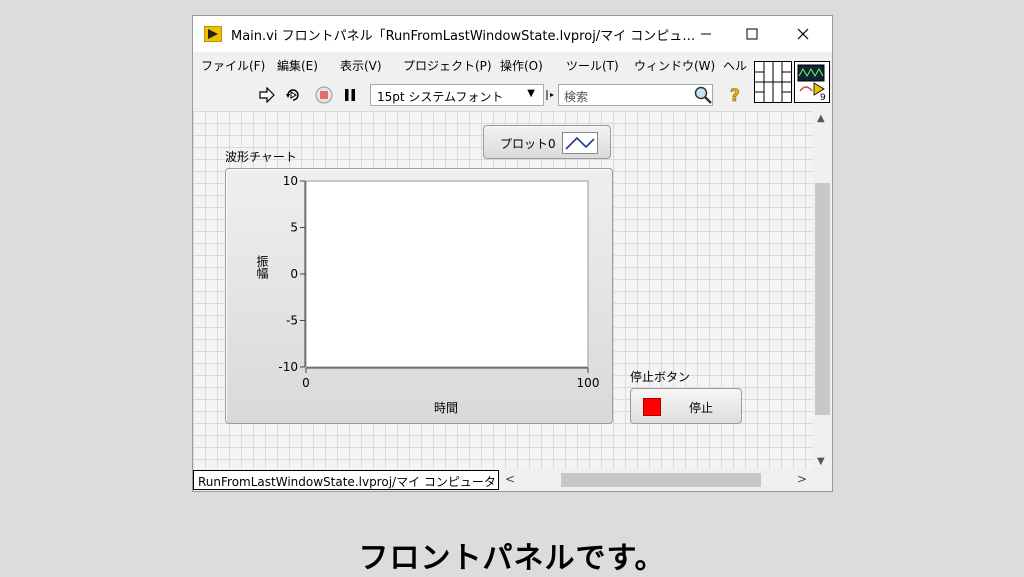  I want to click on close-button, so click(803, 34).